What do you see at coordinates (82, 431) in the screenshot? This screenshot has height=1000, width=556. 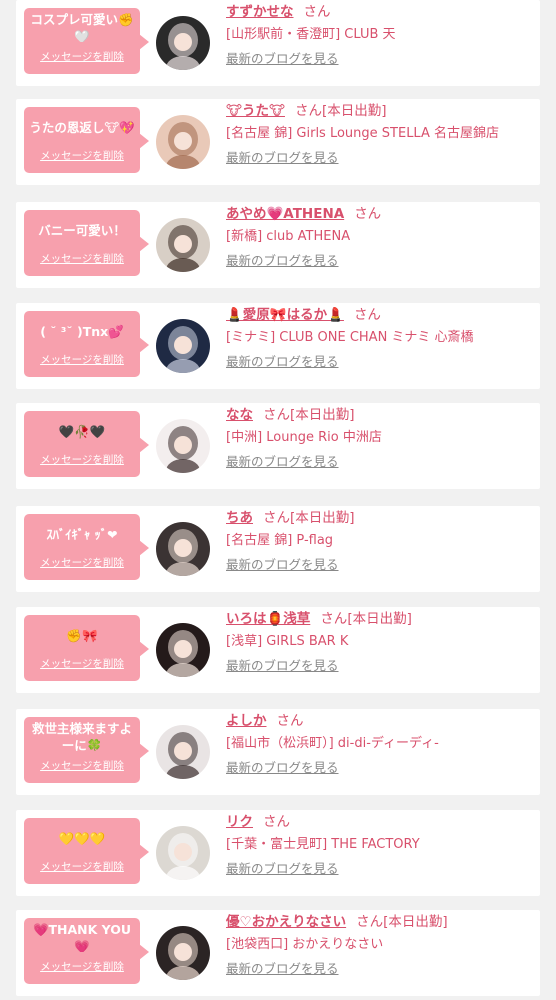 I see `message-text: 🖤🥀🖤` at bounding box center [82, 431].